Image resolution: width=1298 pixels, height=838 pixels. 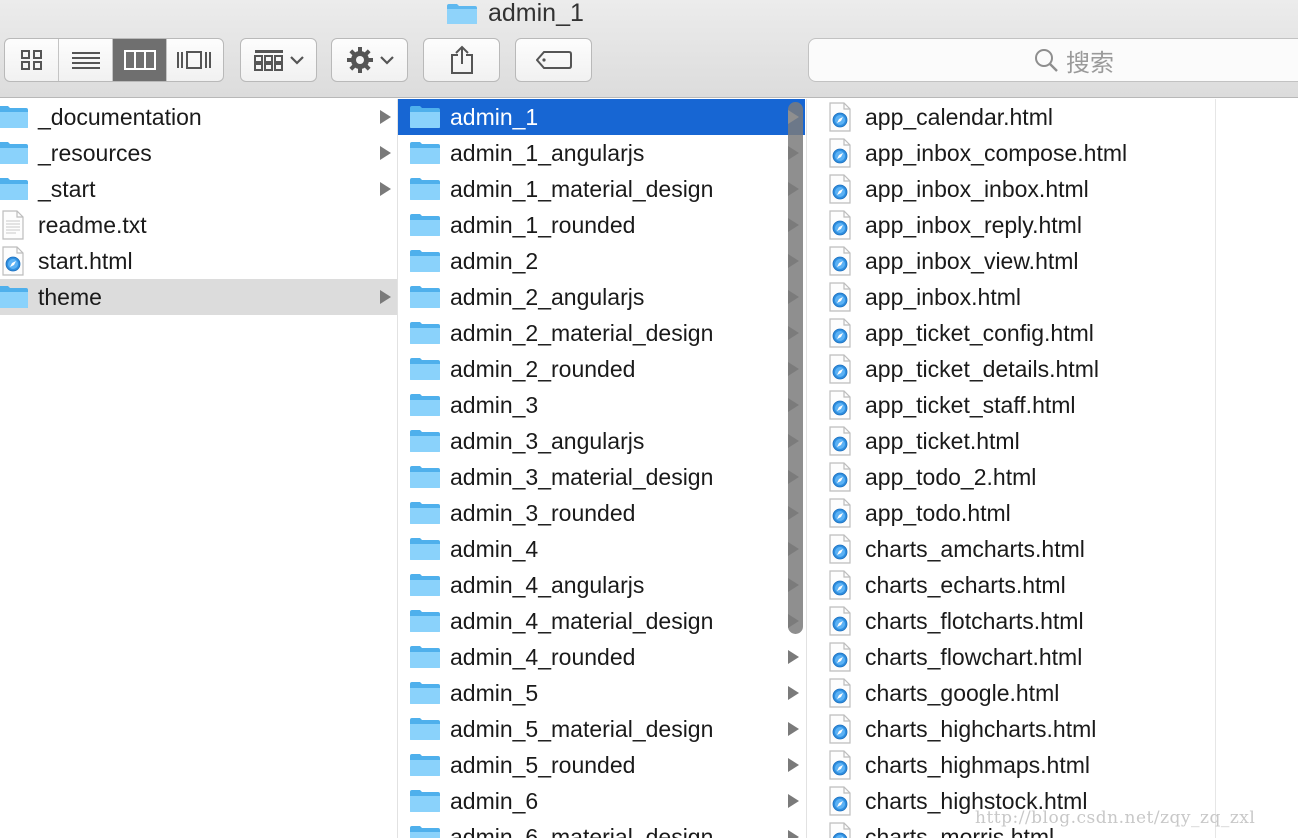 What do you see at coordinates (1011, 477) in the screenshot?
I see `col3-file-item: app_todo_2.html` at bounding box center [1011, 477].